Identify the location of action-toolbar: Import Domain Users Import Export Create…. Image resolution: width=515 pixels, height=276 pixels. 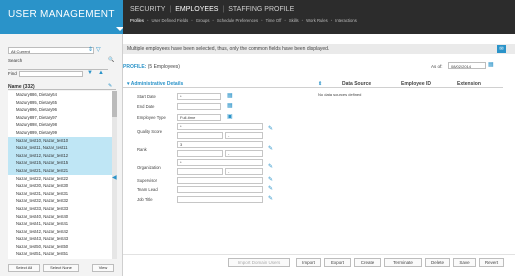
(319, 265).